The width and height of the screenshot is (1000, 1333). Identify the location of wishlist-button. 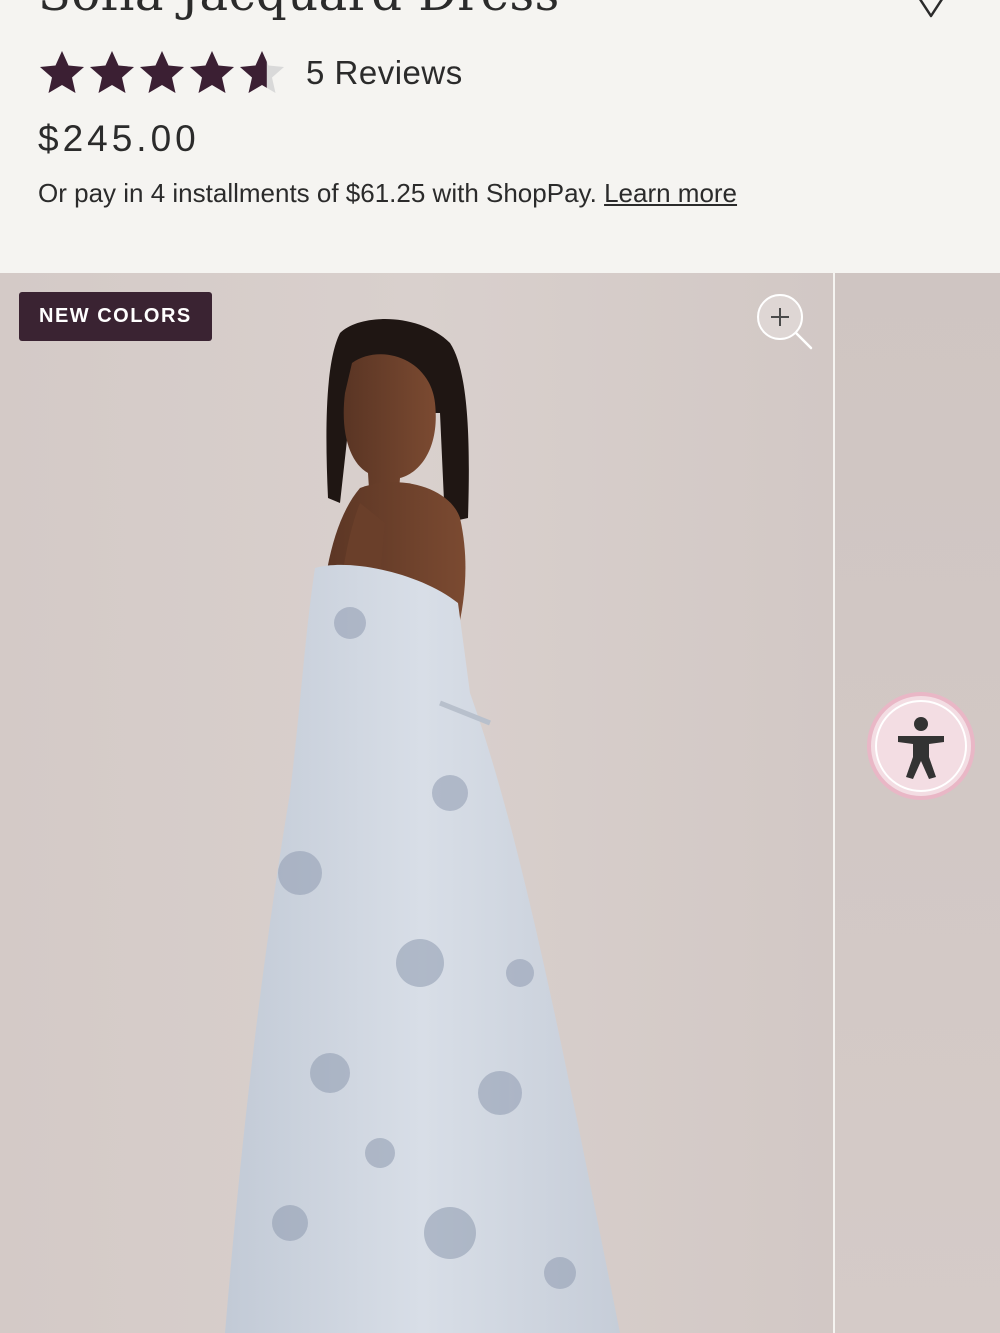
(931, 11).